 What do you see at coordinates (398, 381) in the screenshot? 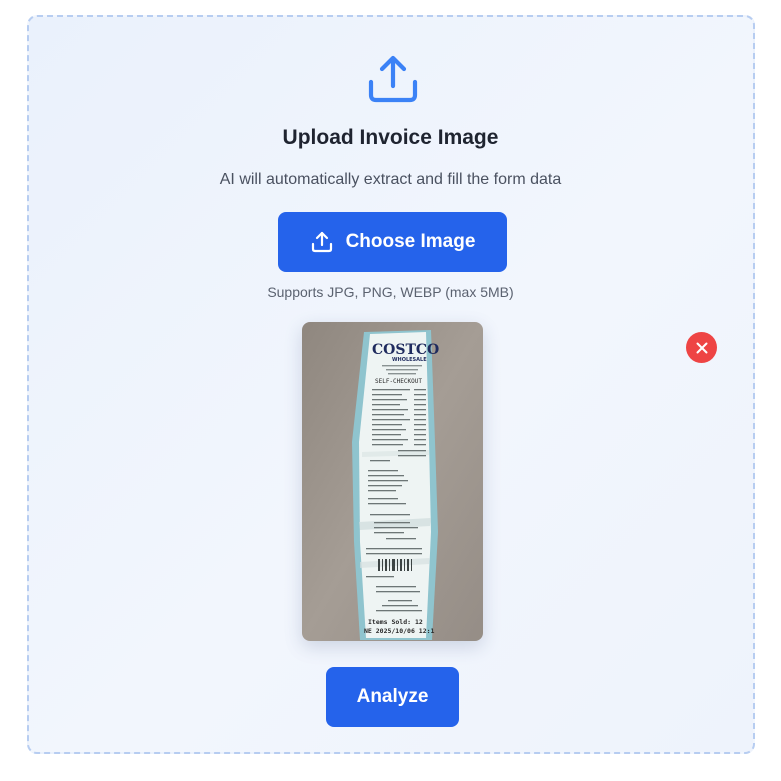
I see `receipt-header-line: SELF-CHECKOUT` at bounding box center [398, 381].